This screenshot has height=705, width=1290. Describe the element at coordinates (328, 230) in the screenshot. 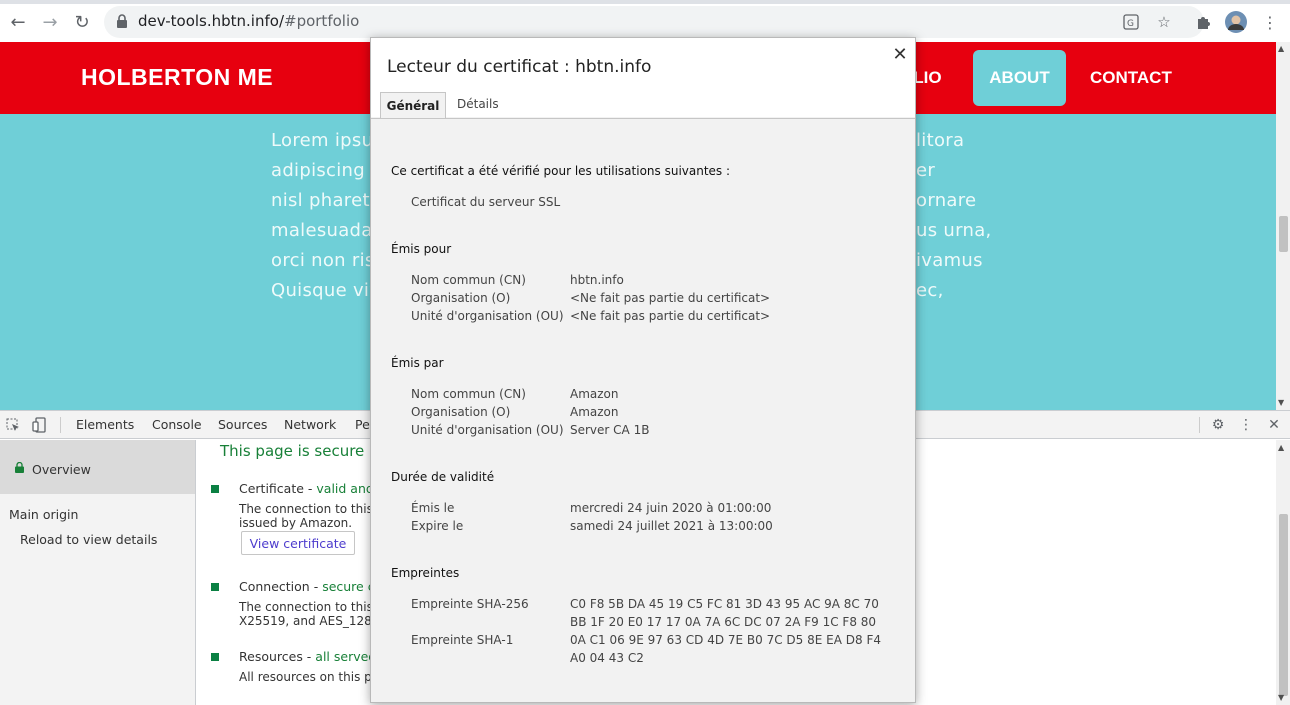

I see `lorem-text-line: malesuada t` at that location.